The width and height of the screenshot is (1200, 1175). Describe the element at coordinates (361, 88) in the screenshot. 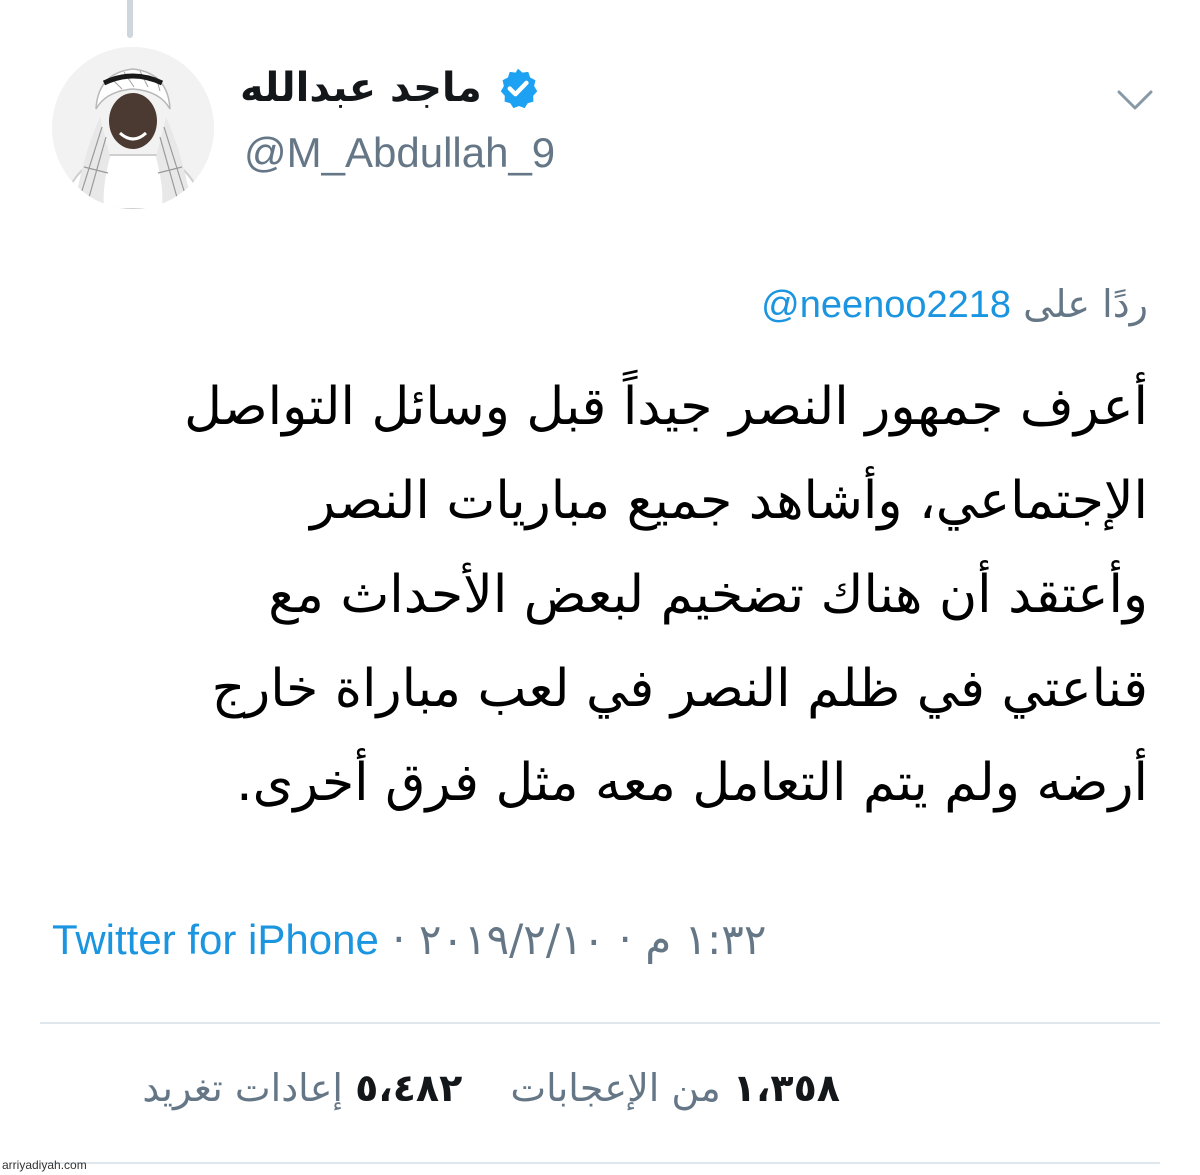

I see `author-display-name: ماجد عبدالله` at that location.